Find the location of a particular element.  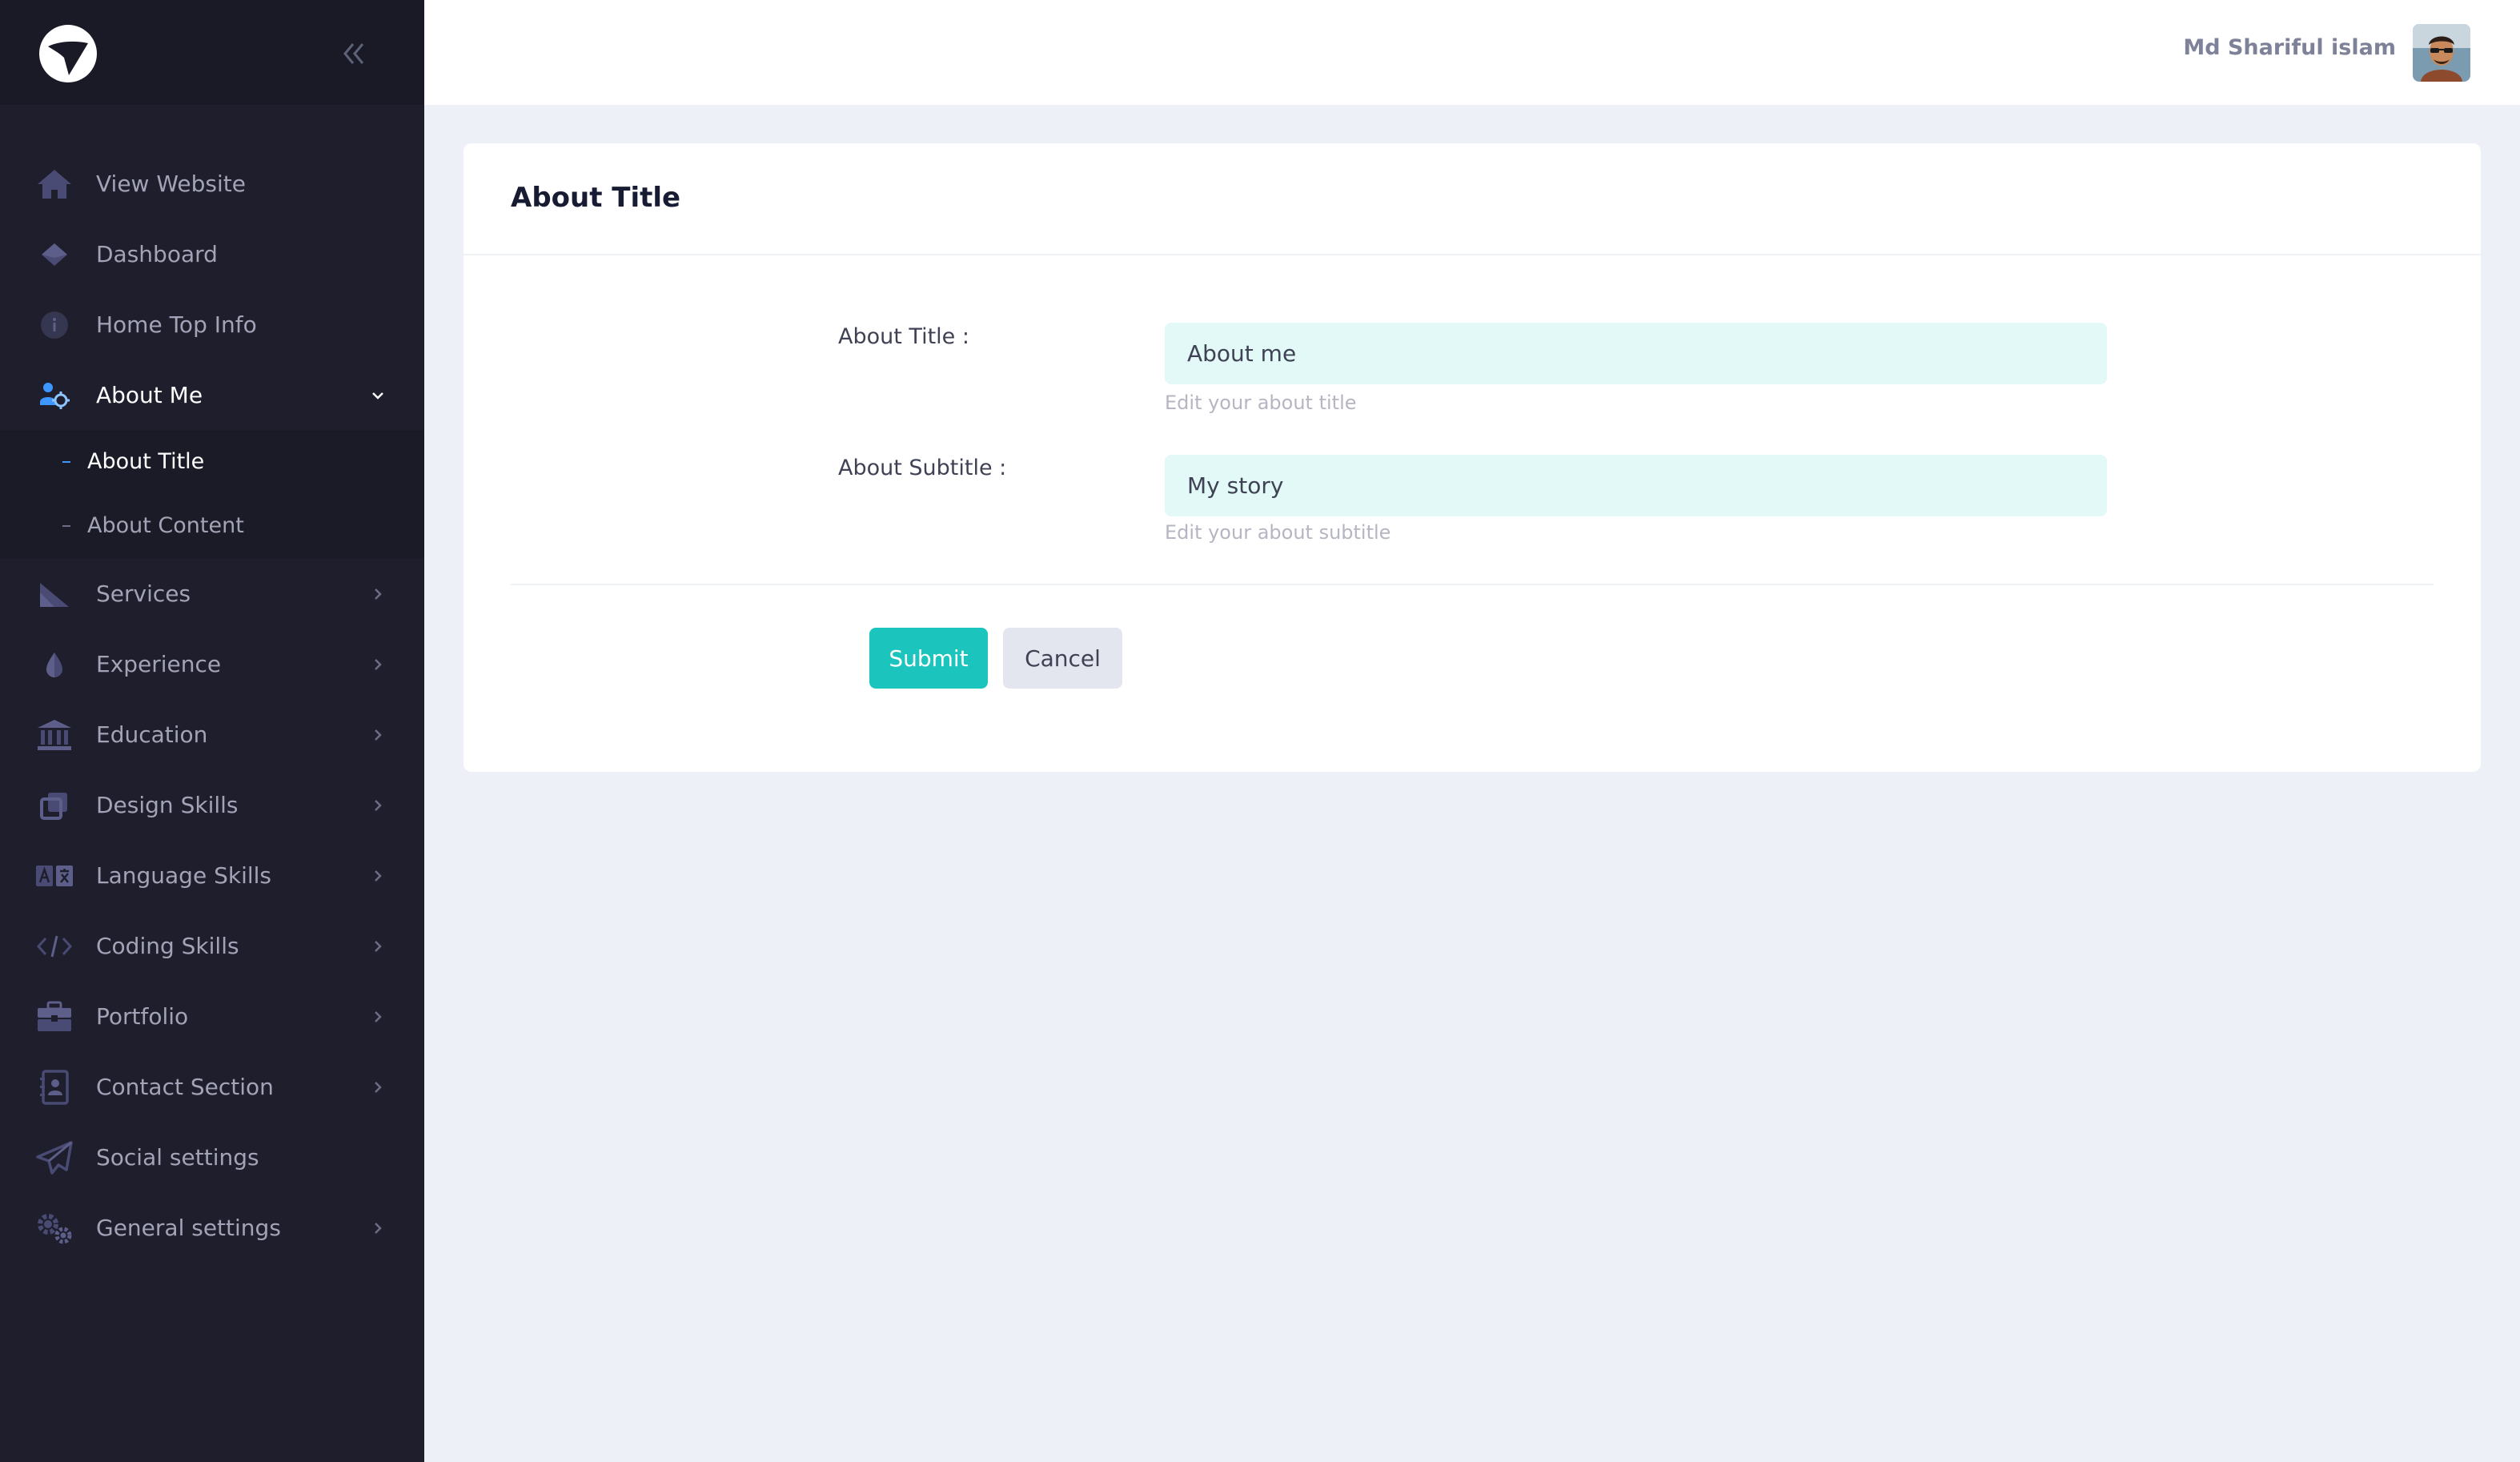

sidebar-subitem-label: About Content is located at coordinates (165, 525).